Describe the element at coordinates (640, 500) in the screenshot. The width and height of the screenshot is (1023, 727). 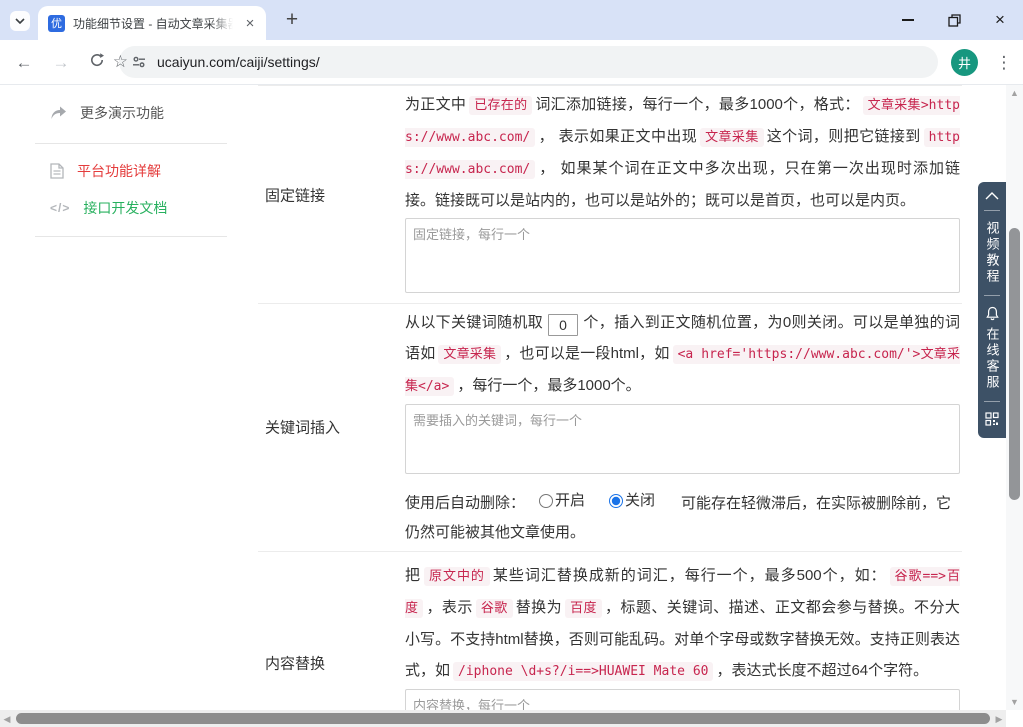
I see `radio-off-label: 关闭` at that location.